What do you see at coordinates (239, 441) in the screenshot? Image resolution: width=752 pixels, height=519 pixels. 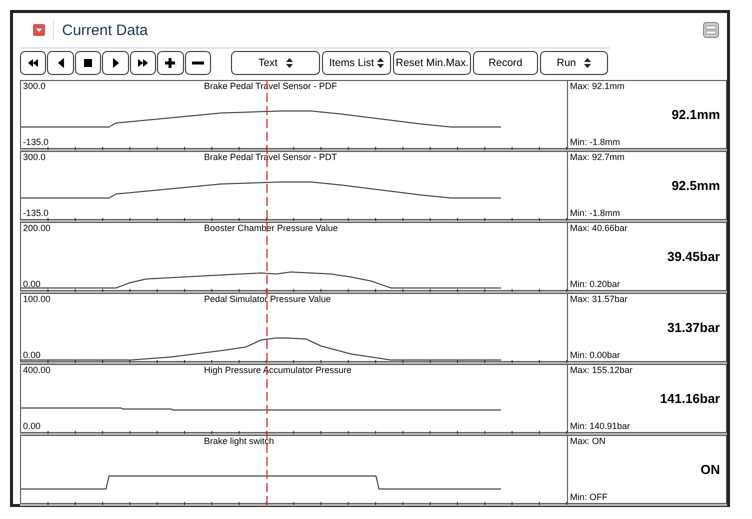 I see `signal-name: Brake light switch` at bounding box center [239, 441].